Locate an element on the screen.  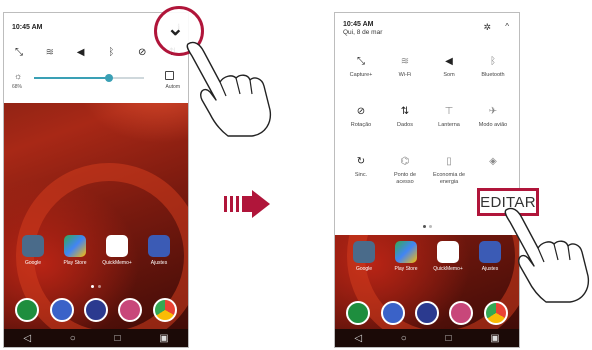
nfc-icon: ◈ is located at coordinates (493, 161).